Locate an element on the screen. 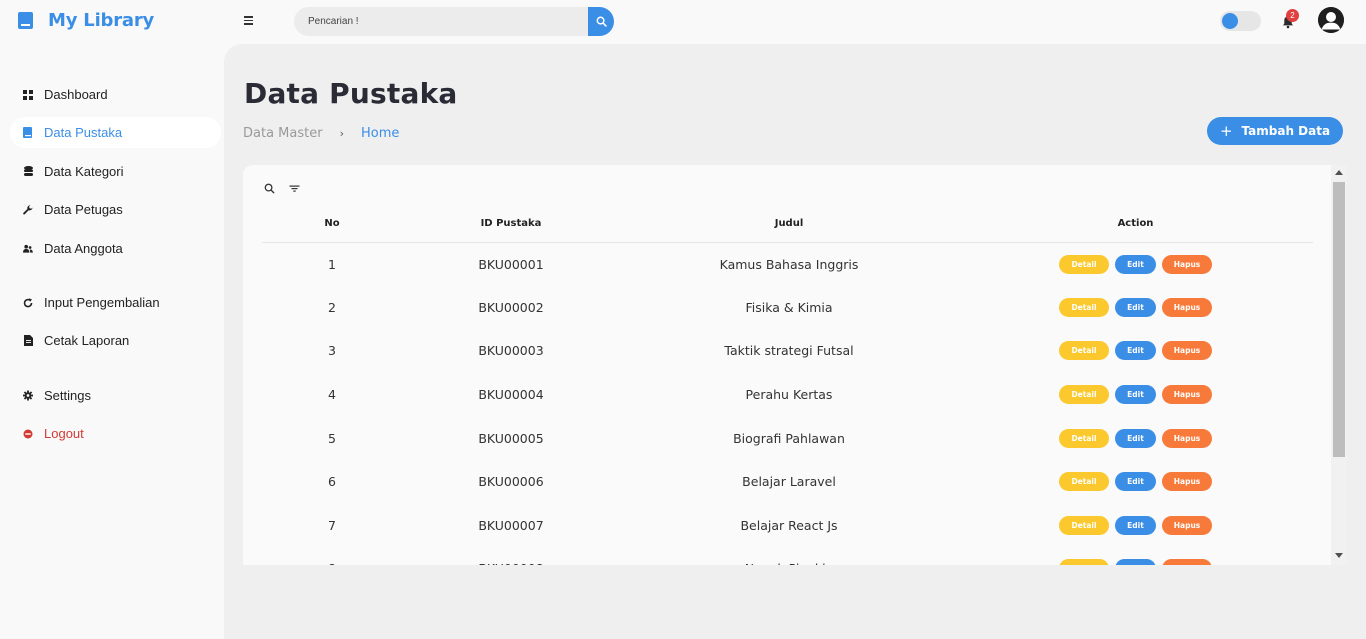 The image size is (1366, 639). sidebar-item-logout: Logout is located at coordinates (115, 433).